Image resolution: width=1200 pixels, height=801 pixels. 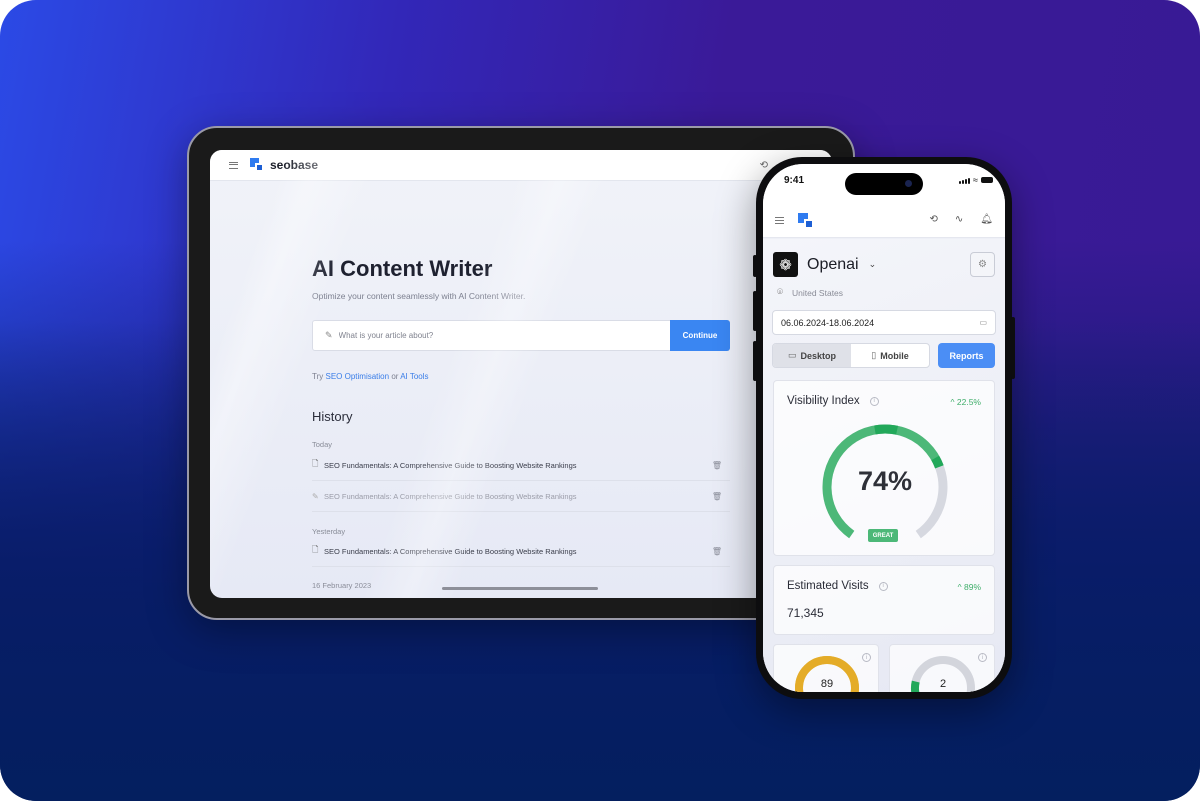 What do you see at coordinates (826, 668) in the screenshot?
I see `mini-metric-card: i 89` at bounding box center [826, 668].